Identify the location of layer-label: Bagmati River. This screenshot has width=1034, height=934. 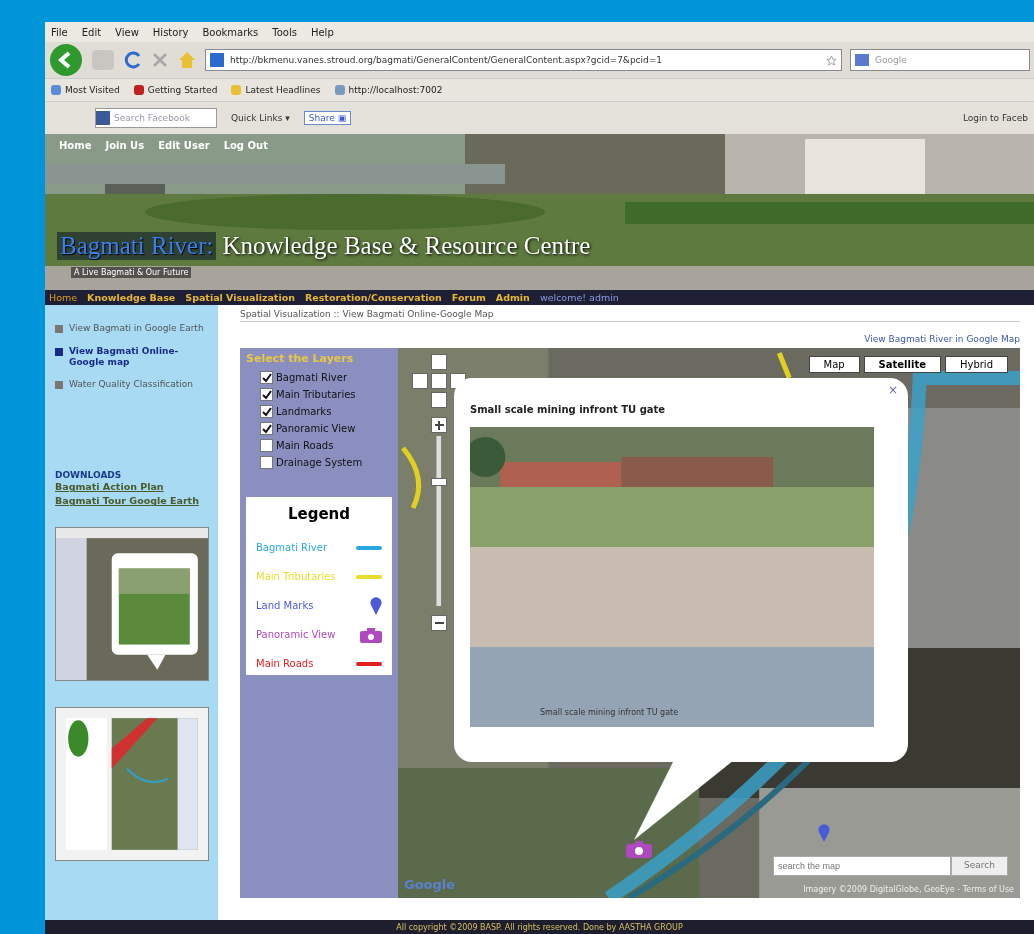
(311, 377).